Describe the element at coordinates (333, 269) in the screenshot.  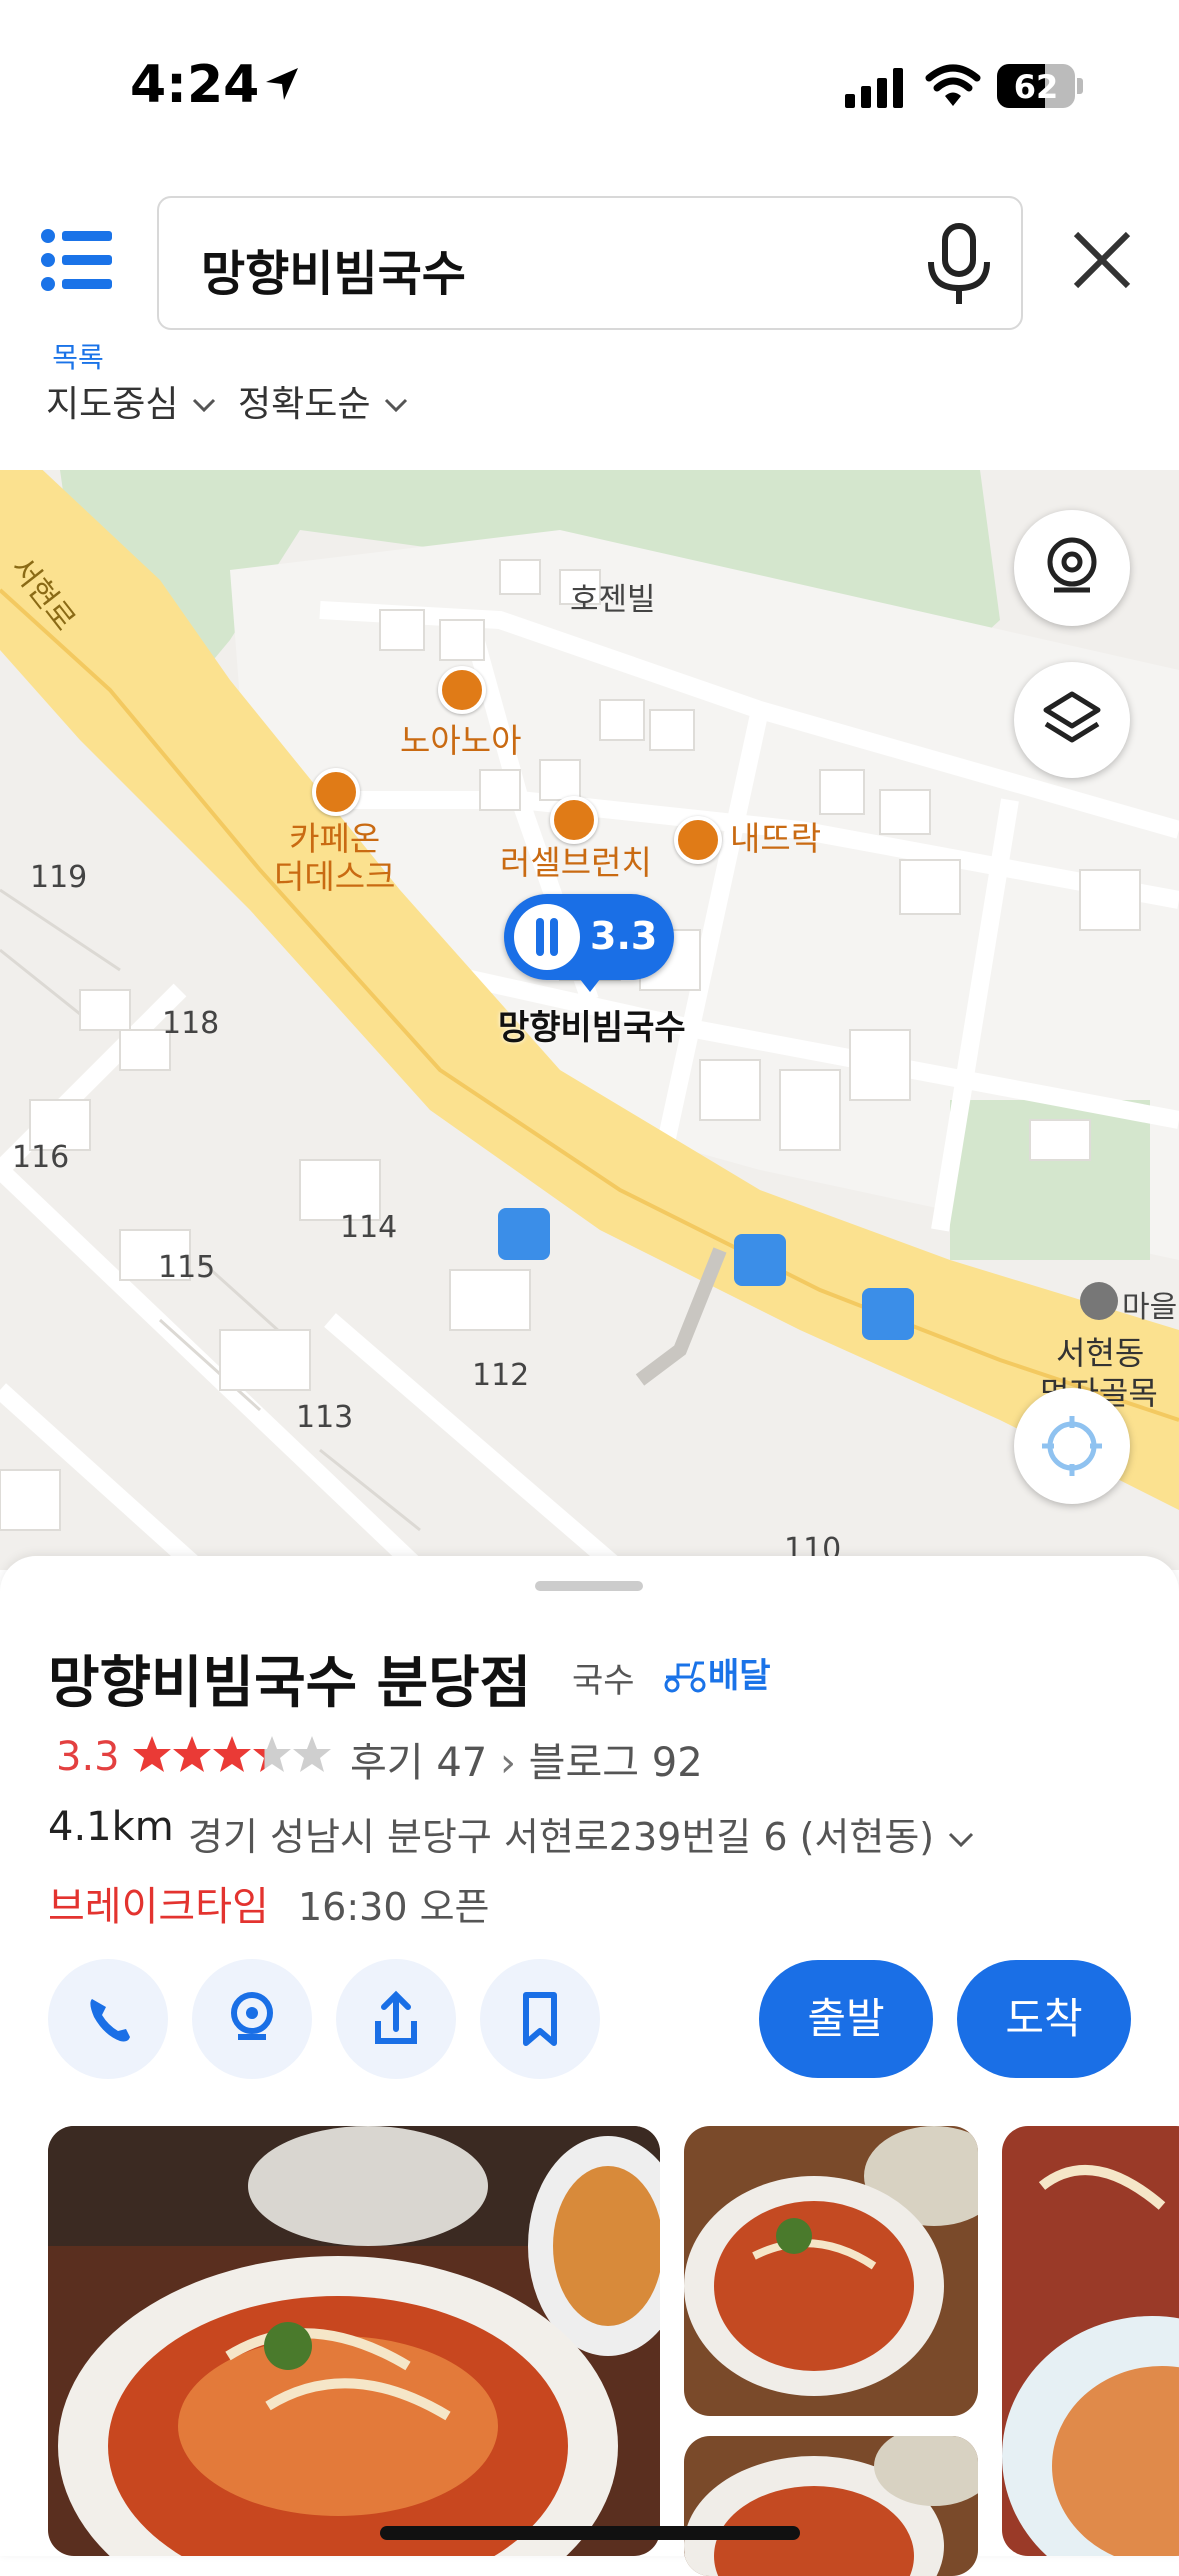
I see `search-query: 망향비빔국수` at that location.